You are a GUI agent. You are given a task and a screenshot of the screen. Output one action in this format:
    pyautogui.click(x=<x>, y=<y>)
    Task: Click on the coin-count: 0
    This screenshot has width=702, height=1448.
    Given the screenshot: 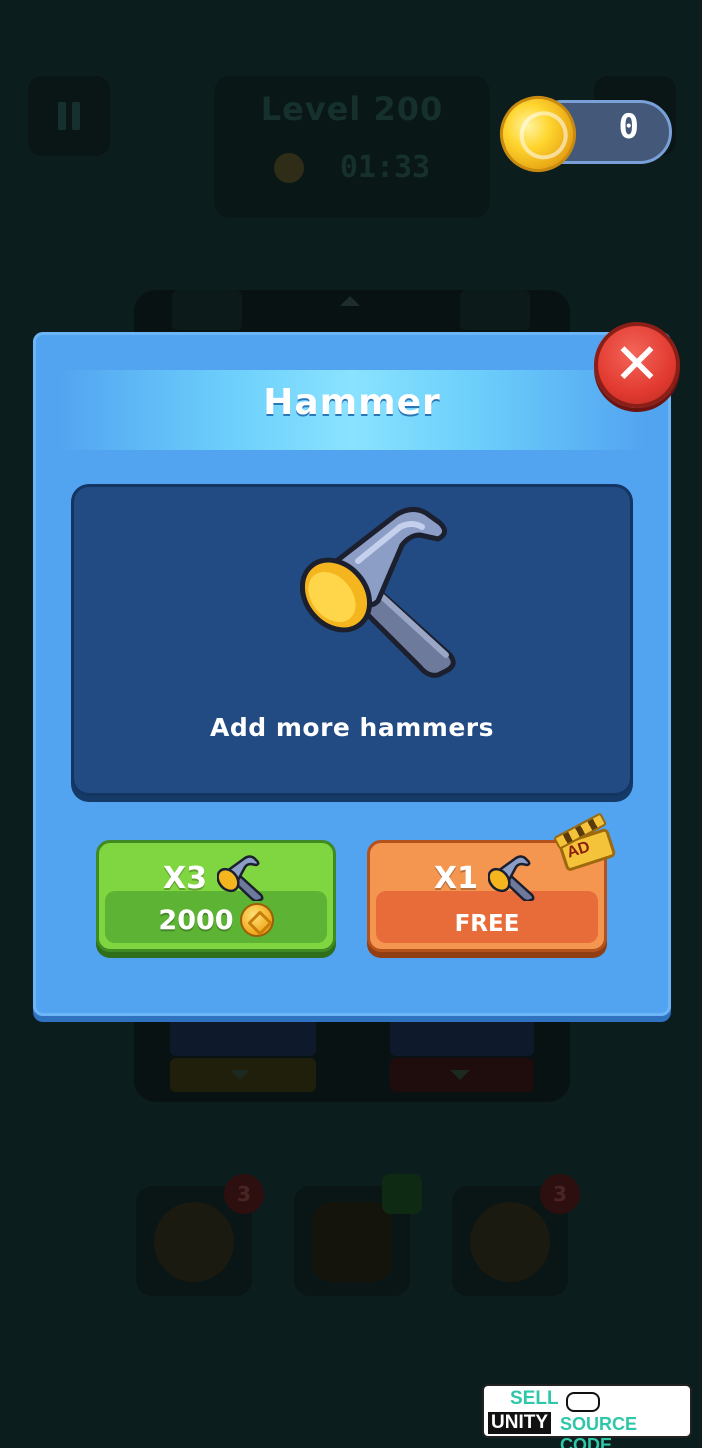 What is the action you would take?
    pyautogui.click(x=628, y=127)
    